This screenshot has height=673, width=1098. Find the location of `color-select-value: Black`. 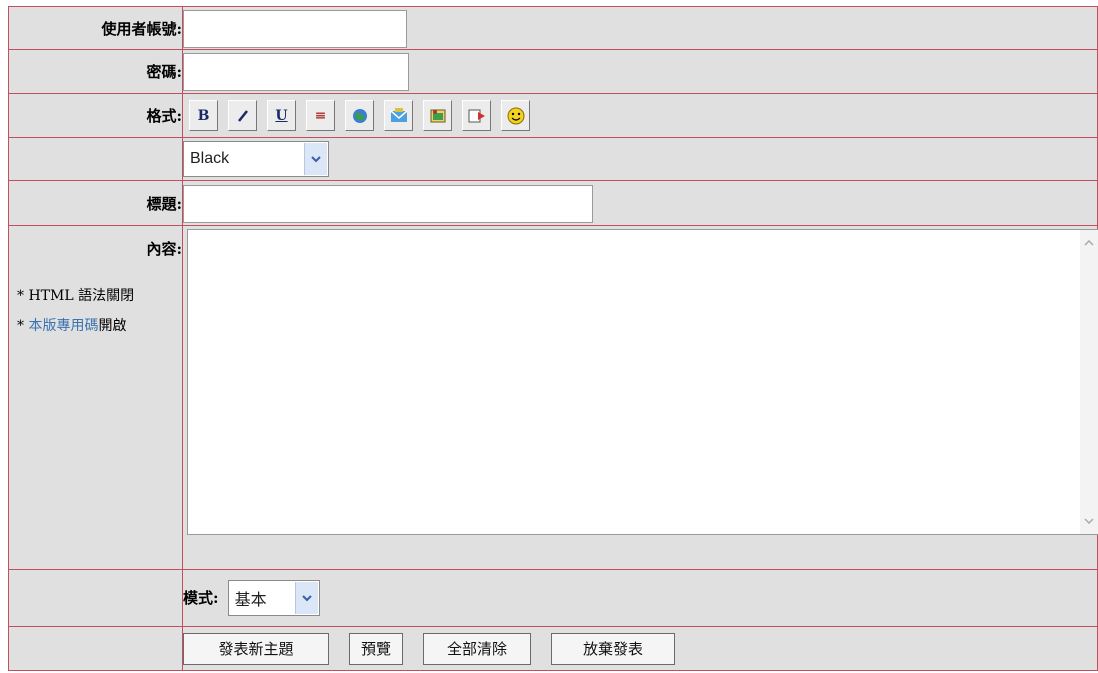

color-select-value: Black is located at coordinates (210, 158).